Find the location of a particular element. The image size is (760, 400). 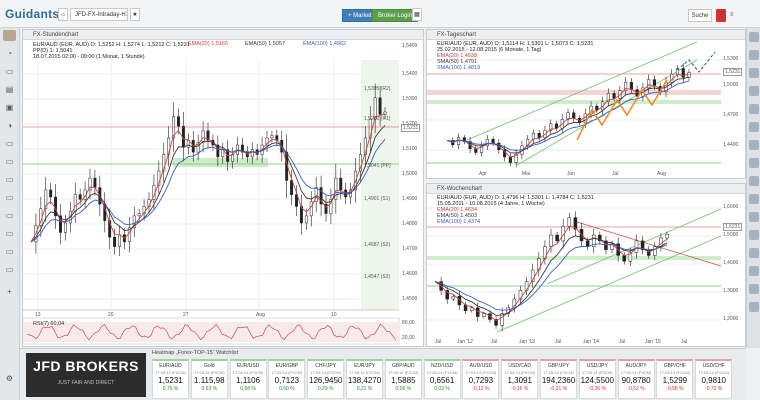

instrument-name: NZD/USD is located at coordinates (442, 366).